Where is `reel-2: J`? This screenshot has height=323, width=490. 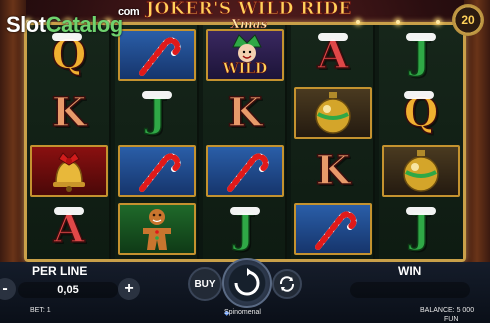 reel-2: J is located at coordinates (157, 142).